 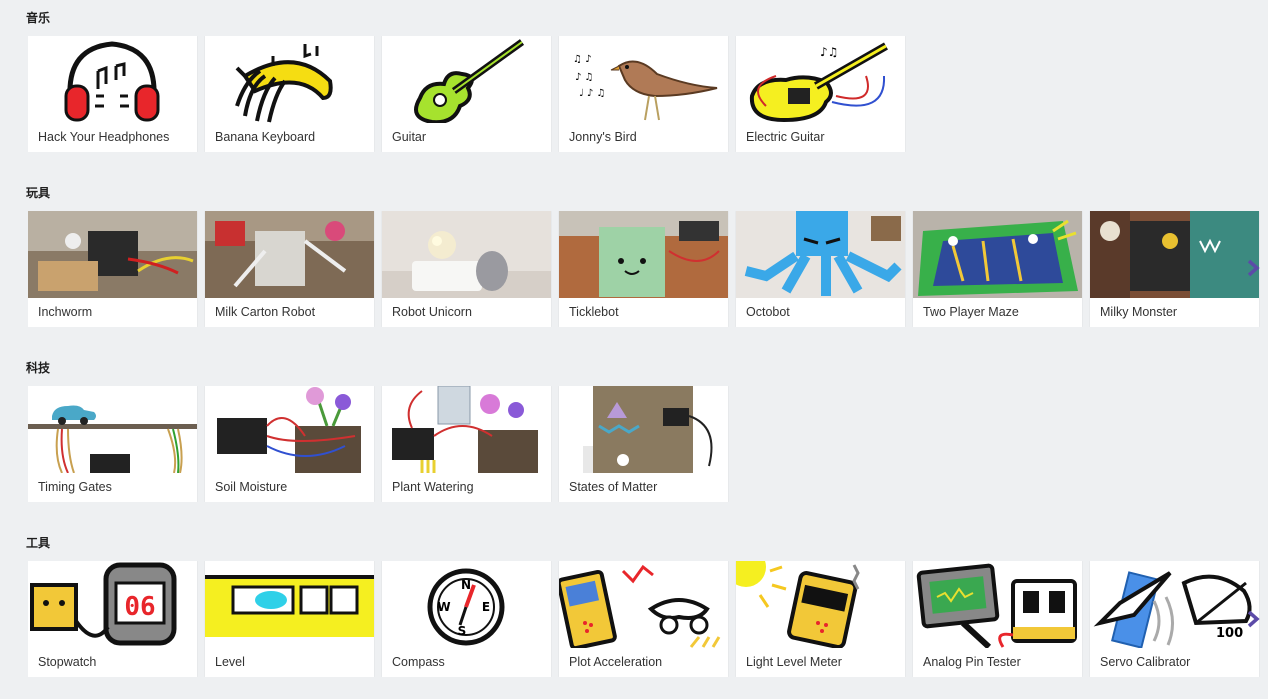 I want to click on card-stopwatch: 06 Stopwatch, so click(x=112, y=619).